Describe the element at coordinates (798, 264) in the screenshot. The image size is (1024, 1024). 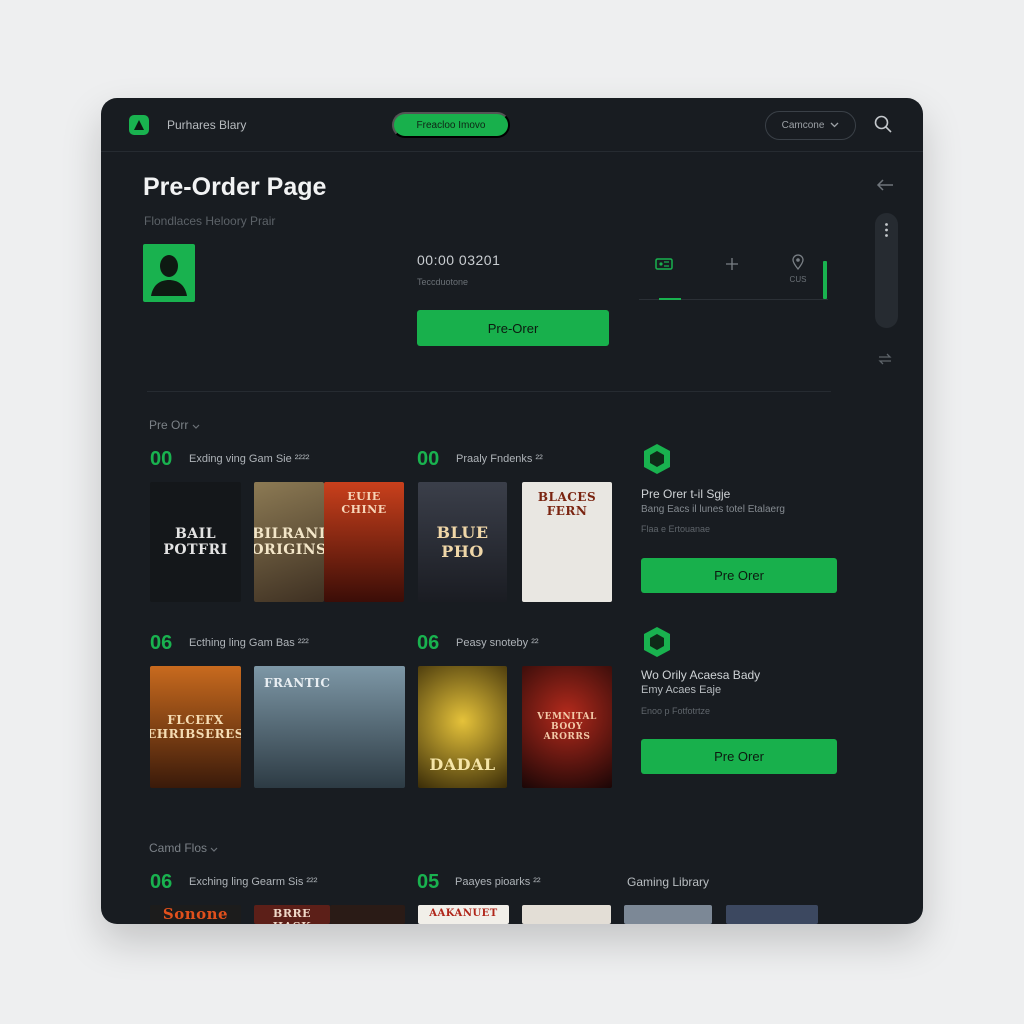
I see `location-icon` at that location.